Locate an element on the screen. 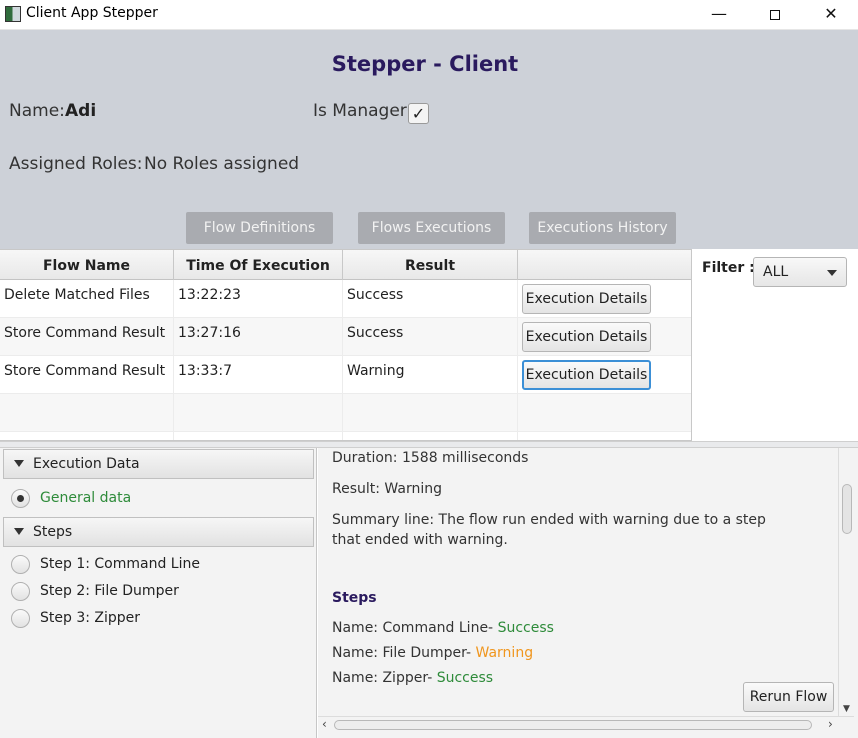 The width and height of the screenshot is (858, 738). assigned-roles-label: Assigned Roles: is located at coordinates (76, 164).